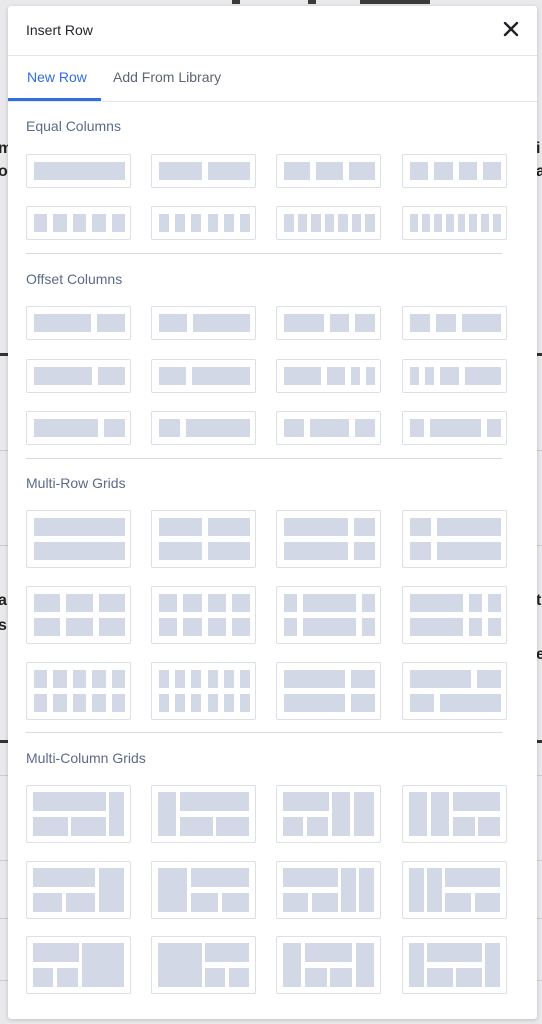 The width and height of the screenshot is (542, 1024). Describe the element at coordinates (264, 732) in the screenshot. I see `section-divider` at that location.